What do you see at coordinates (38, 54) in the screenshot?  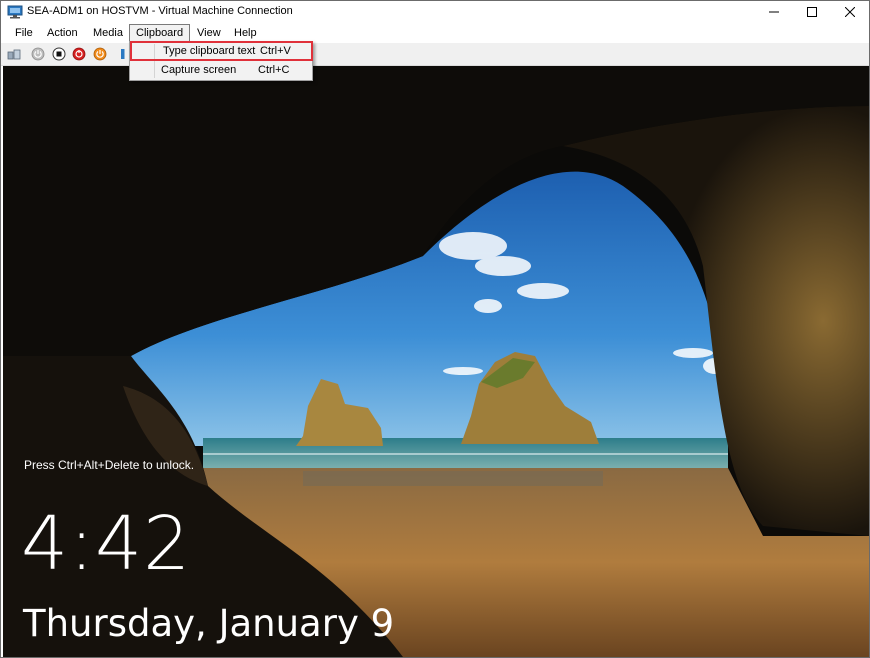 I see `start-icon` at bounding box center [38, 54].